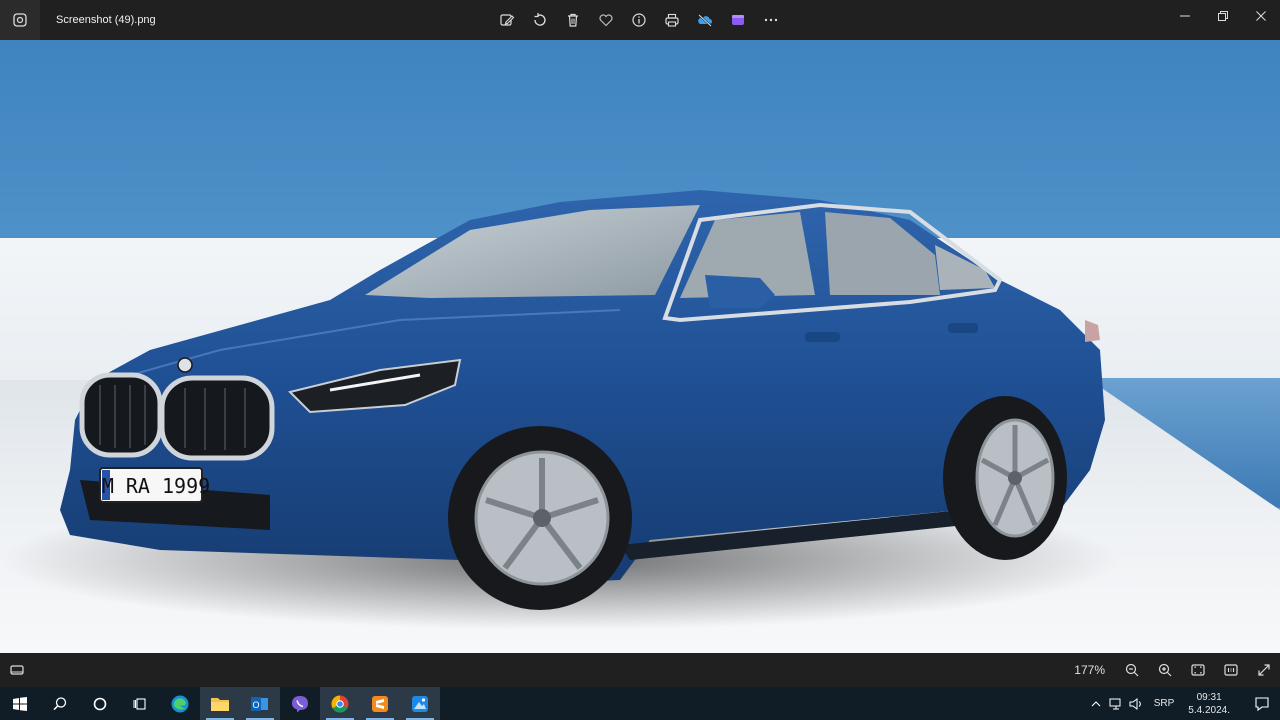  Describe the element at coordinates (1209, 697) in the screenshot. I see `clock-time: 09:31` at that location.